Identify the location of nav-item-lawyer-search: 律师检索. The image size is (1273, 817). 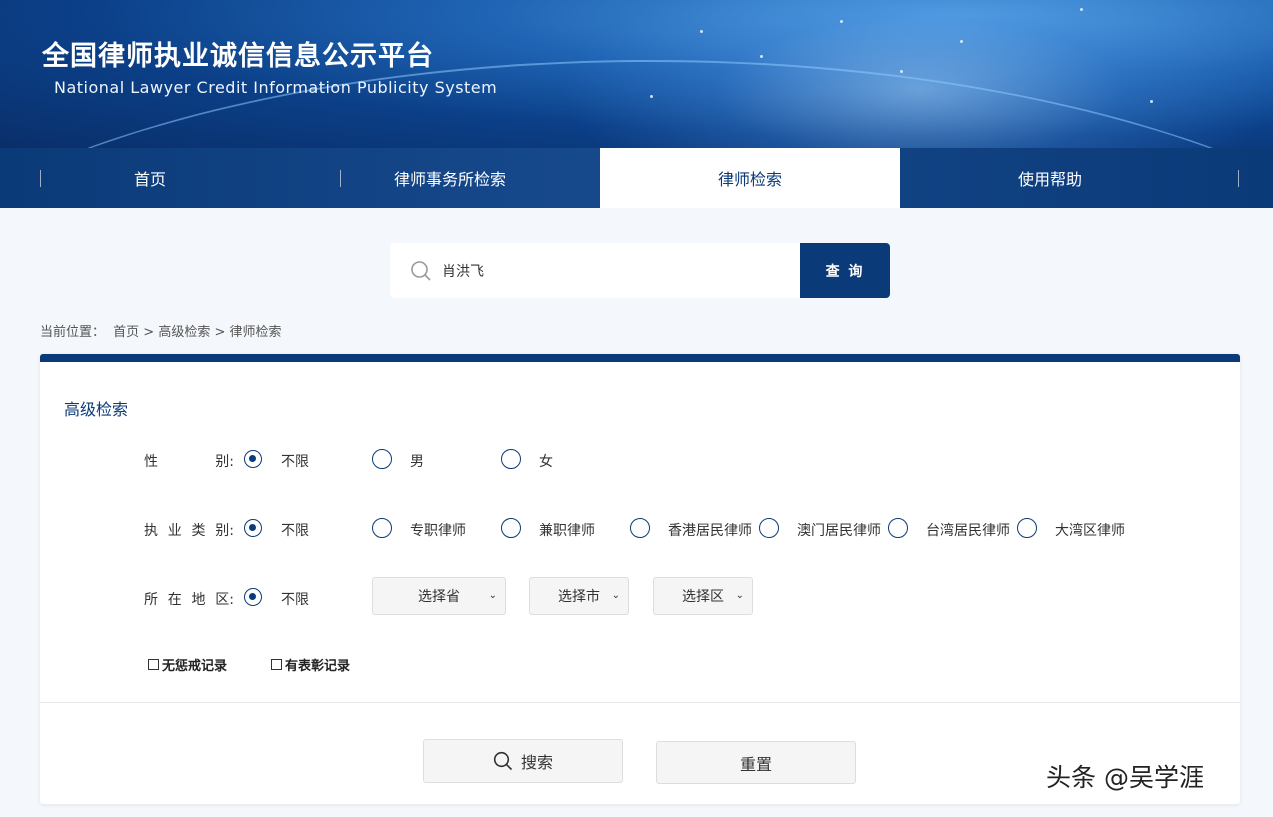
(750, 178).